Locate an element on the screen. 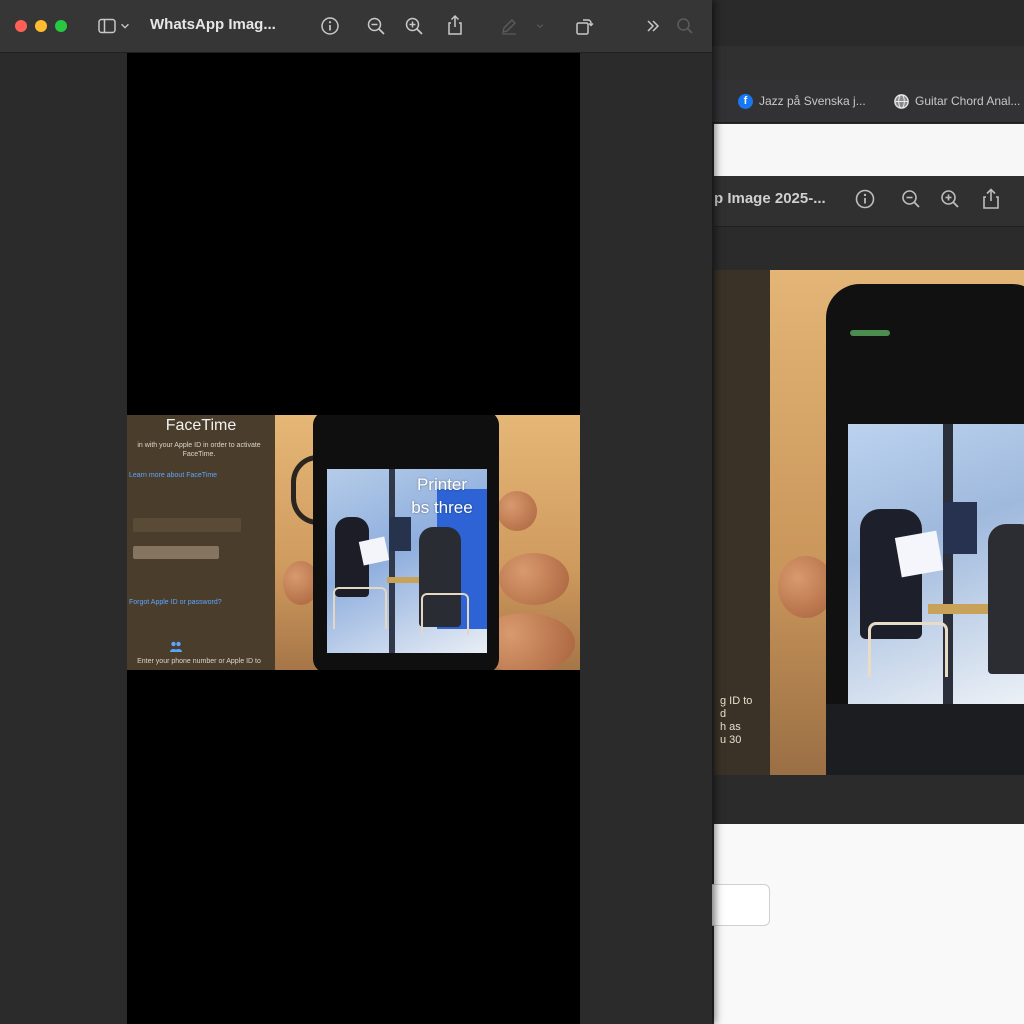  browser-tab-bar is located at coordinates (862, 23).